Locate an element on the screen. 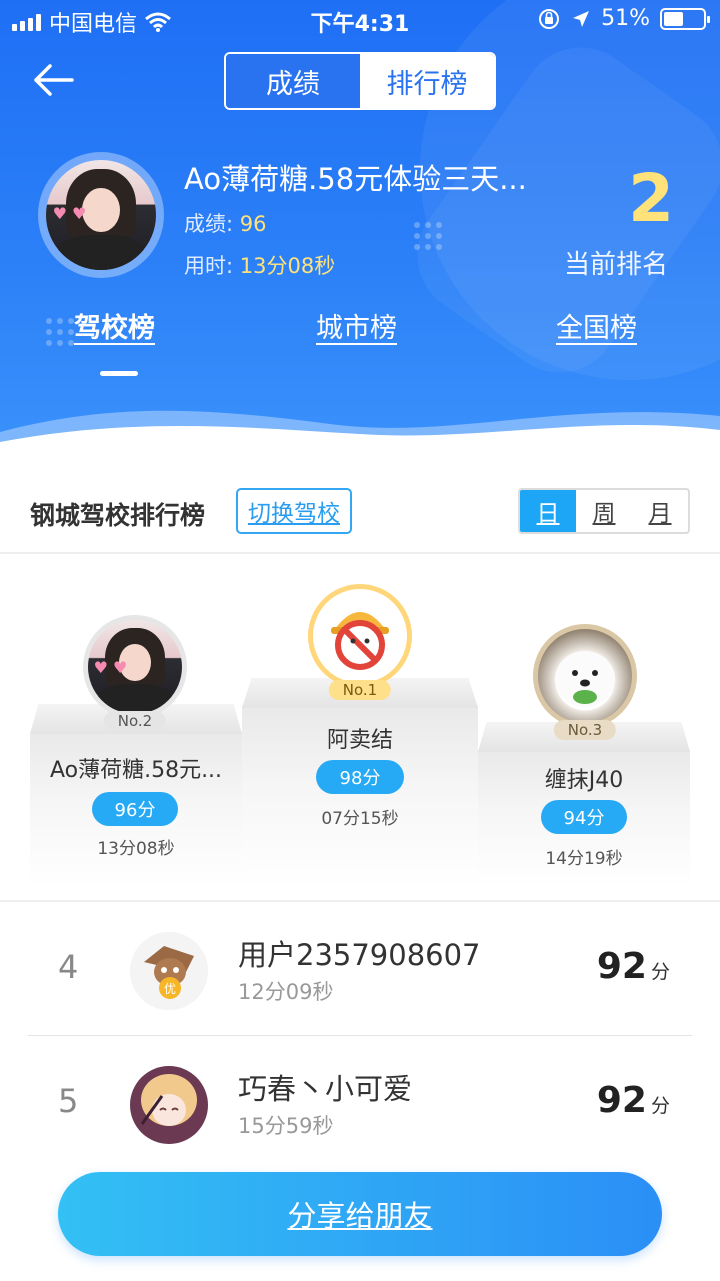 This screenshot has height=1281, width=720. battery-percent: 51% is located at coordinates (625, 18).